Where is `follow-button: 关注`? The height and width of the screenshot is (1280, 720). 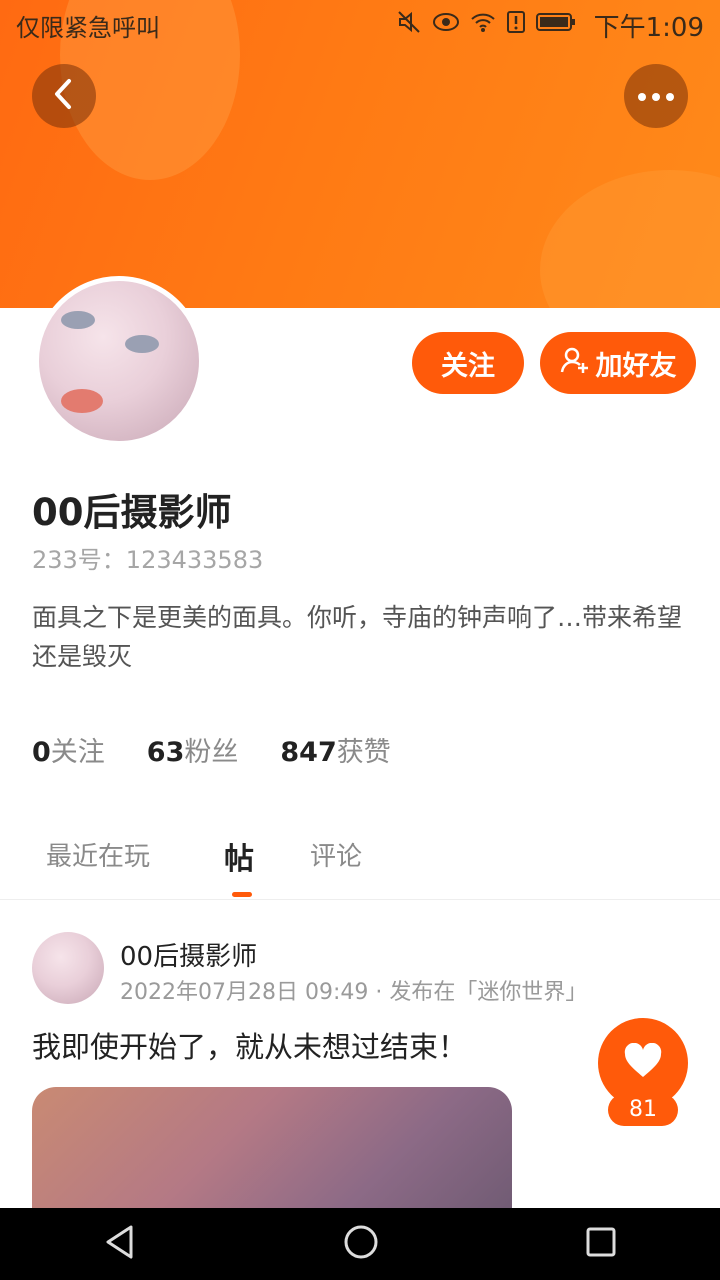
follow-button: 关注 is located at coordinates (468, 363).